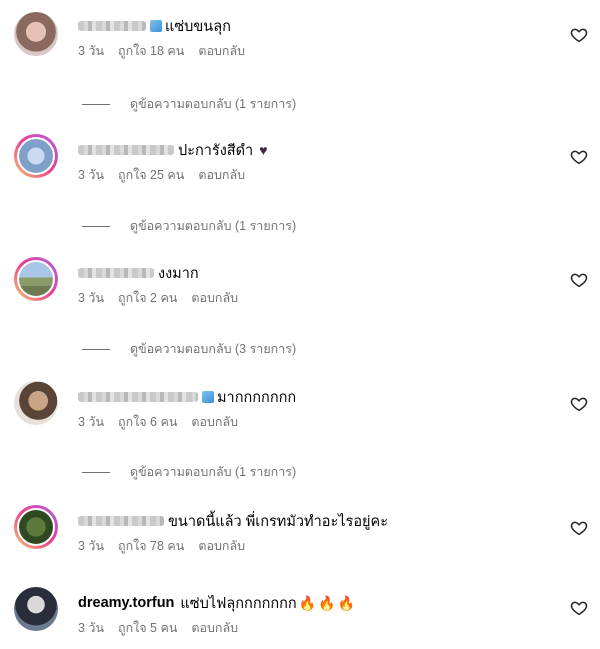  I want to click on comment-meta: 3 วัน ถูกใจ 78 คน ตอบกลับ, so click(161, 546).